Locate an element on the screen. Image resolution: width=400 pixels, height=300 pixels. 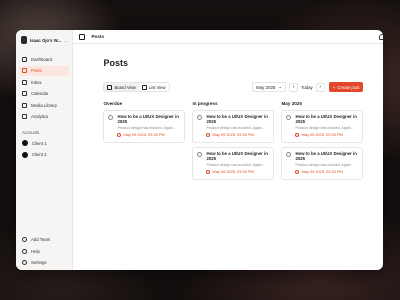
grid-icon is located at coordinates (24, 59).